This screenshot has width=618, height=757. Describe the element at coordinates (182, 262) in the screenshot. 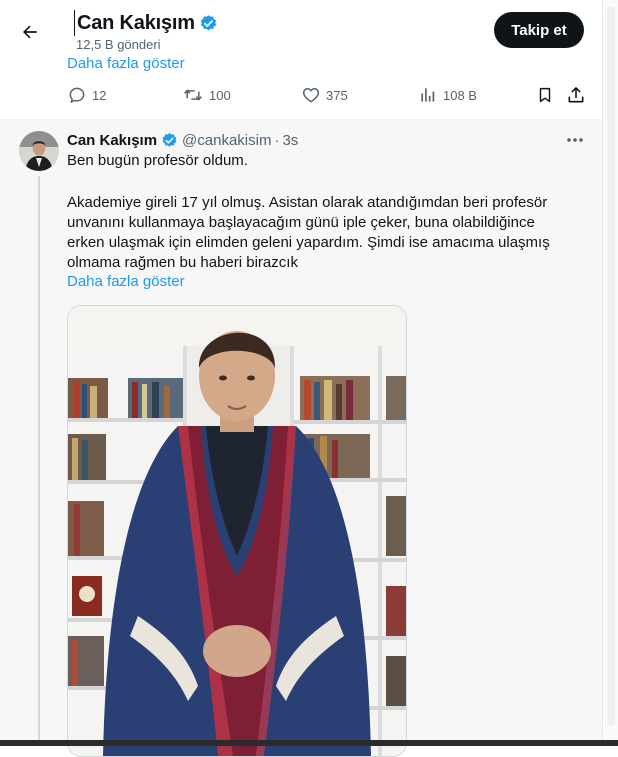

I see `tweet-text-line: olmama rağmen bu haberi birazcık` at that location.